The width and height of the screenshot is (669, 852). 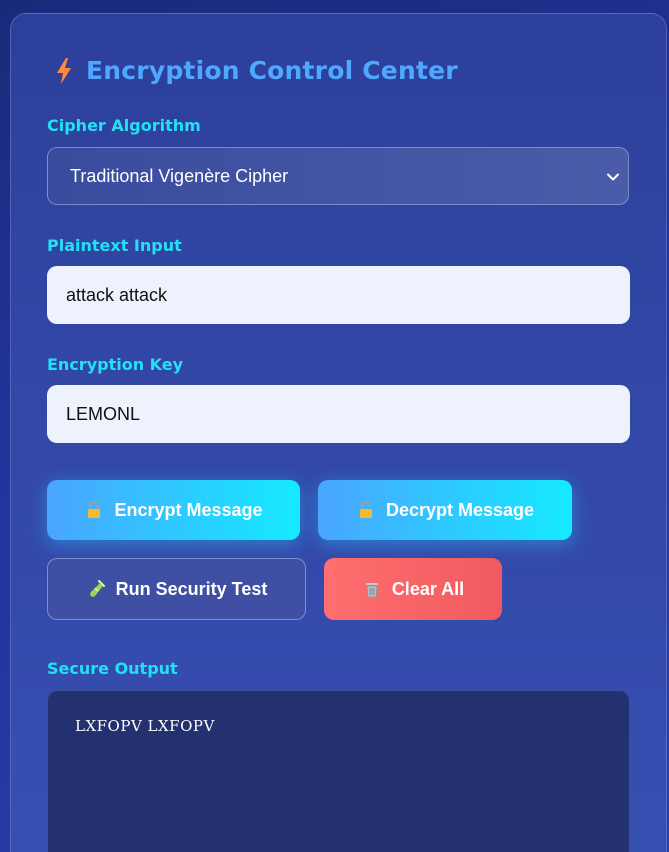 What do you see at coordinates (114, 245) in the screenshot?
I see `plaintext-input-label: Plaintext Input` at bounding box center [114, 245].